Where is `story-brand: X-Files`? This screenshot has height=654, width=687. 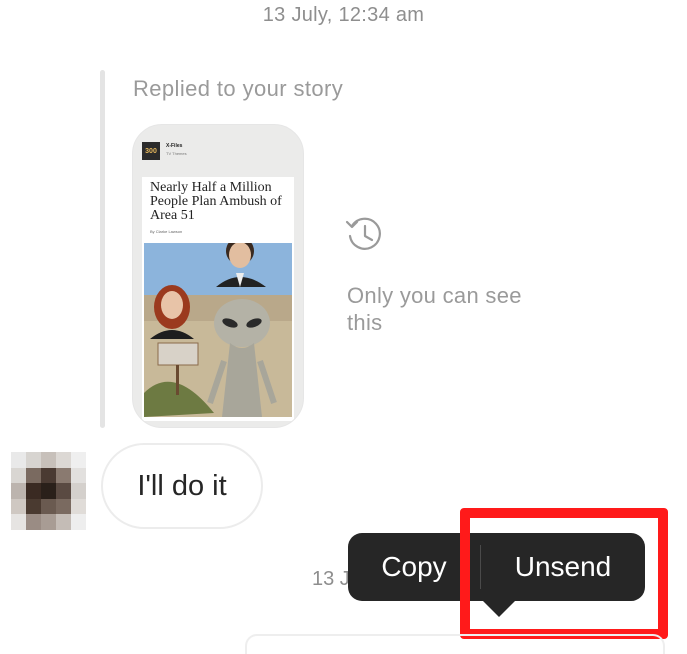
story-brand: X-Files is located at coordinates (174, 146).